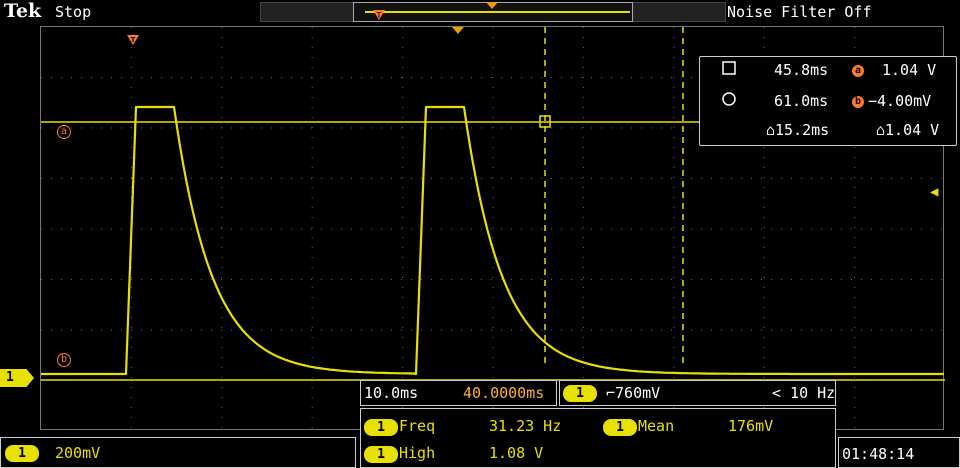  Describe the element at coordinates (391, 393) in the screenshot. I see `time-per-division: 10.0ms` at that location.